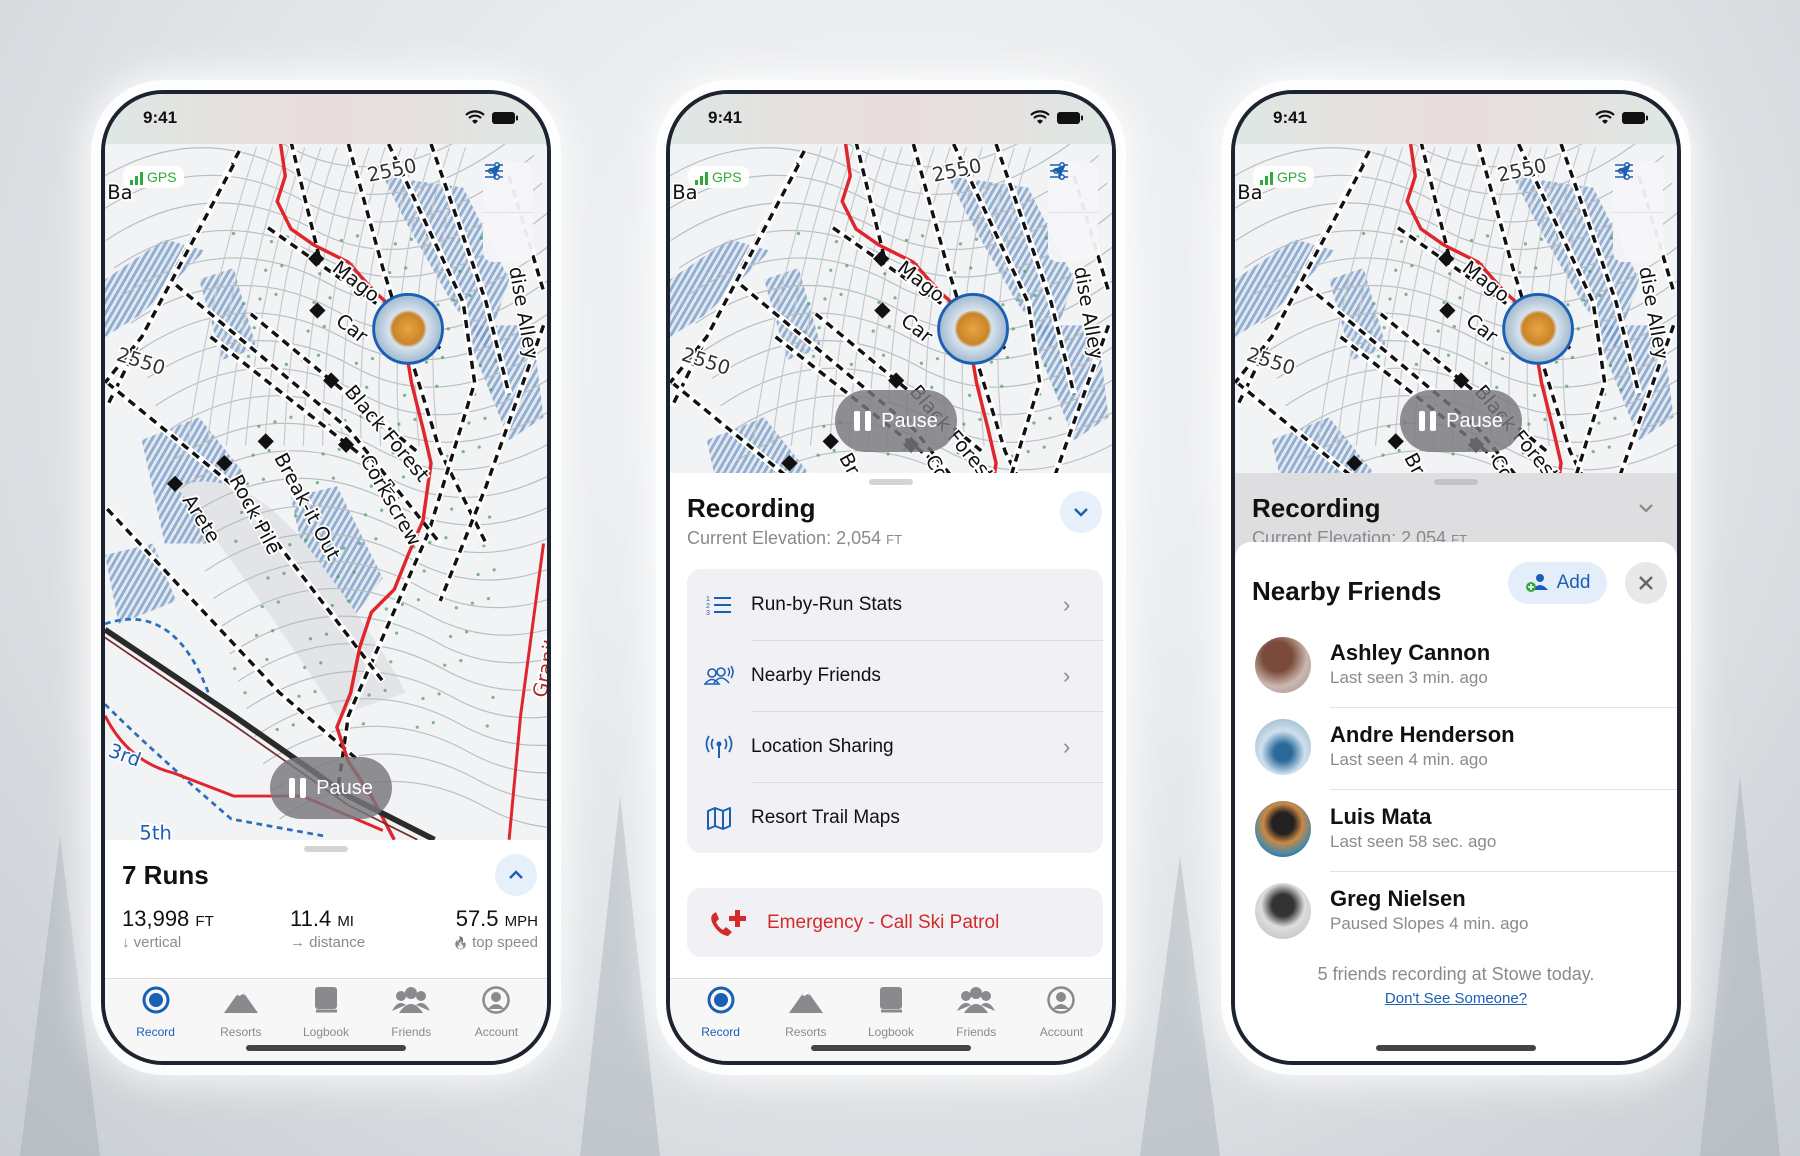  What do you see at coordinates (708, 613) in the screenshot?
I see `svg-text: 3` at bounding box center [708, 613].